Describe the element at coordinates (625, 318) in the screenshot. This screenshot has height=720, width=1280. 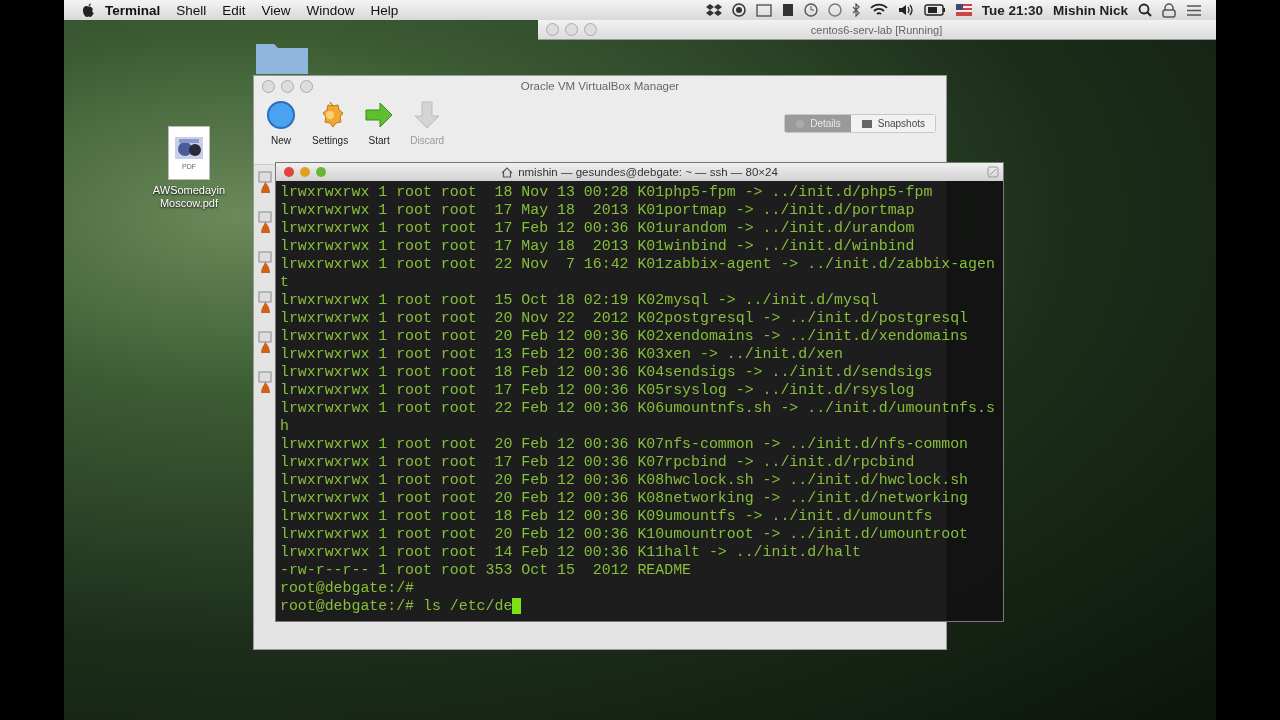
I see `terminal-line: lrwxrwxrwx 1 root root 20 Nov 22 2012 K02postgresql -> ../init.d/postgresql` at that location.